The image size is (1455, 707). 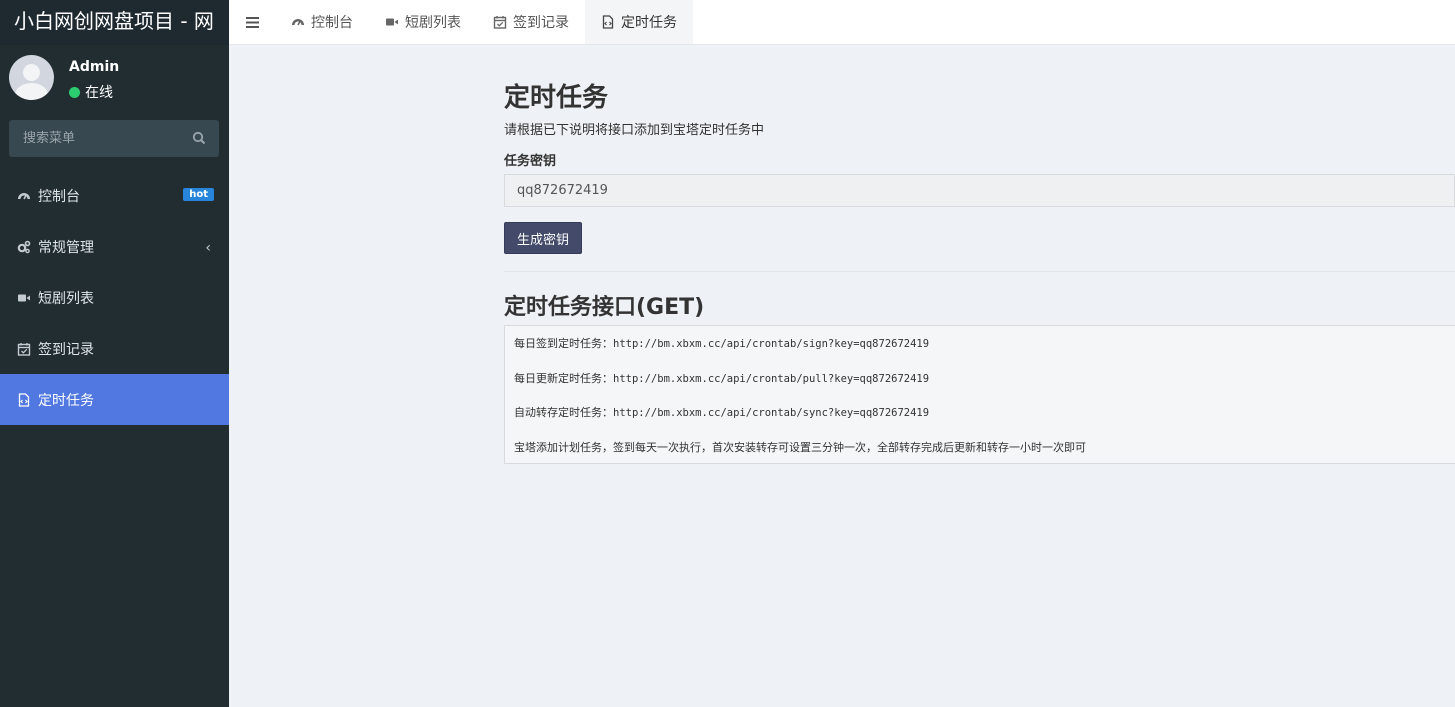 I want to click on sidebar-menu: 控制台 hot 常规管理 ‹ 短剧列表 签到记录 定时任务, so click(x=114, y=297).